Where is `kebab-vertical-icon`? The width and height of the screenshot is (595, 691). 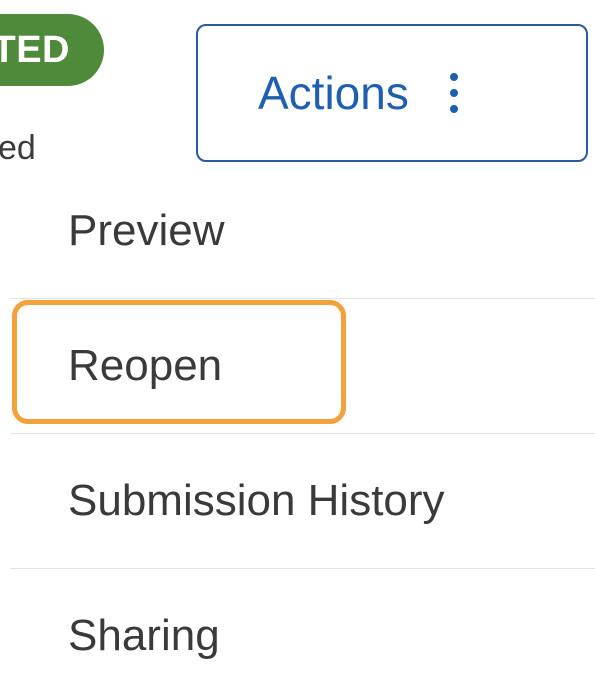 kebab-vertical-icon is located at coordinates (454, 93).